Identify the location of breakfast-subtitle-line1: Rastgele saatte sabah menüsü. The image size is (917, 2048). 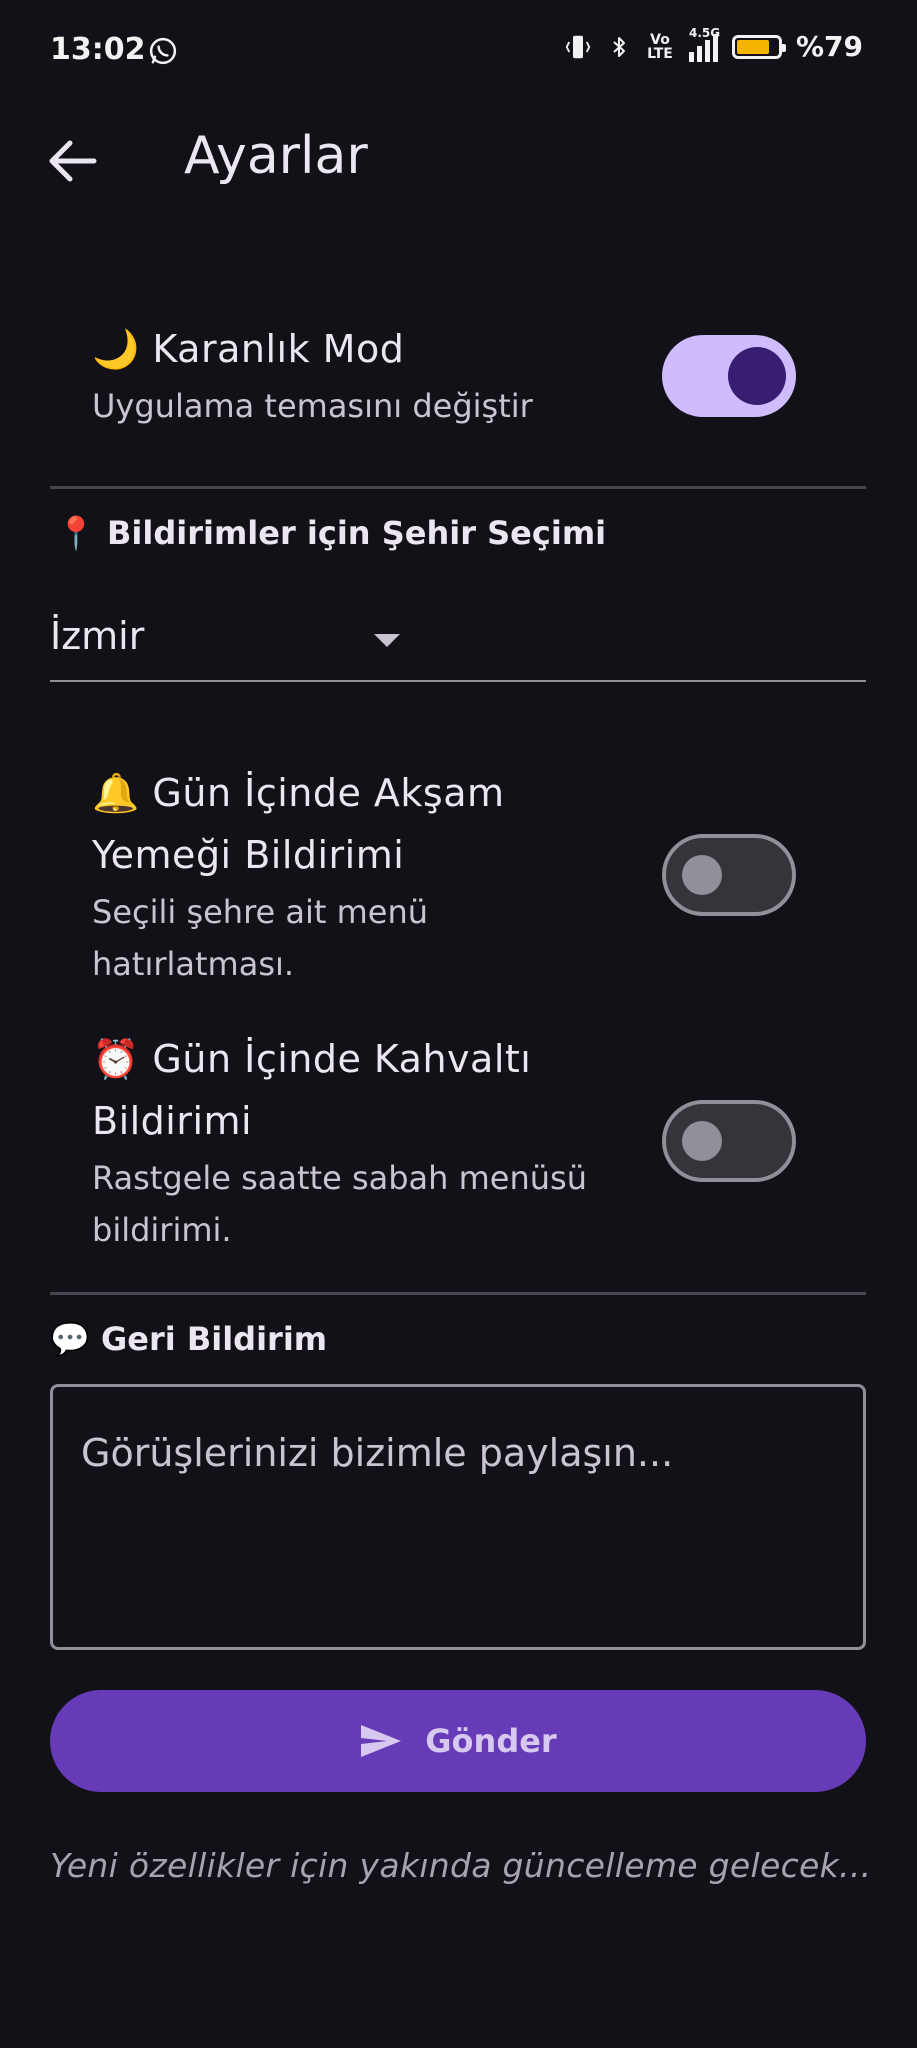
(339, 1178).